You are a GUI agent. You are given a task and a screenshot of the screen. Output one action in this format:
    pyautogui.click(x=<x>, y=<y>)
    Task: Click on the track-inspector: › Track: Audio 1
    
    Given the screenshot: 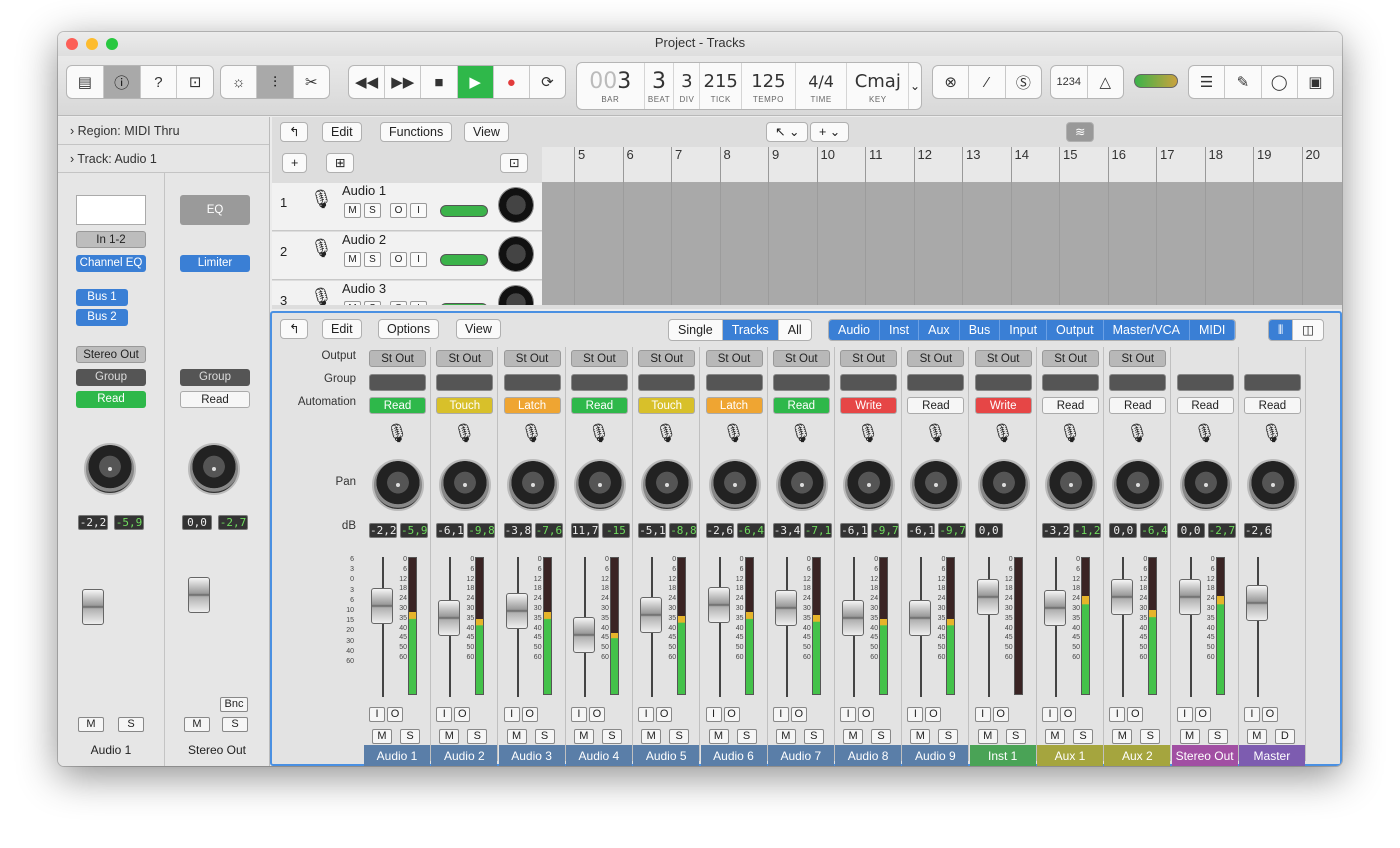 What is the action you would take?
    pyautogui.click(x=163, y=159)
    